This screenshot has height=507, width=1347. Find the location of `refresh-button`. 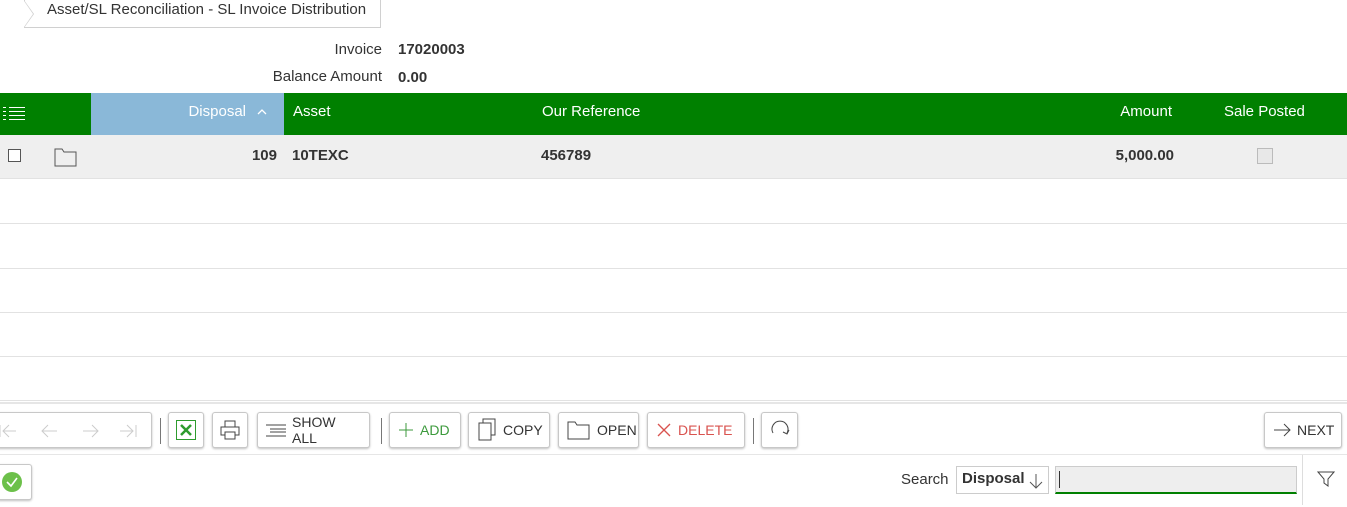

refresh-button is located at coordinates (779, 430).